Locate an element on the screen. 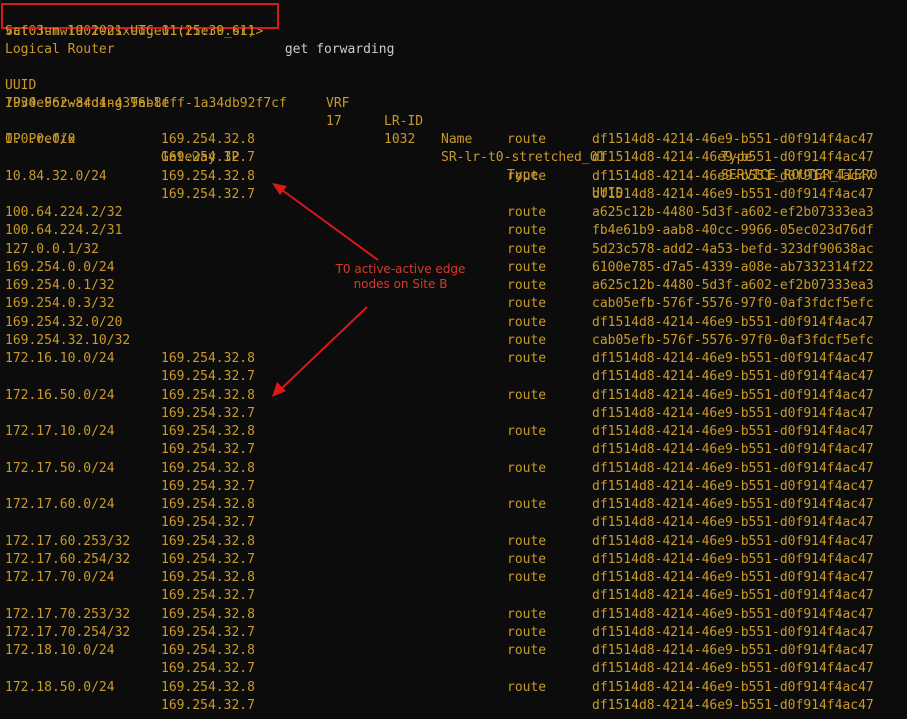  annotation-line-1: T0 active-active edge is located at coordinates (400, 269).